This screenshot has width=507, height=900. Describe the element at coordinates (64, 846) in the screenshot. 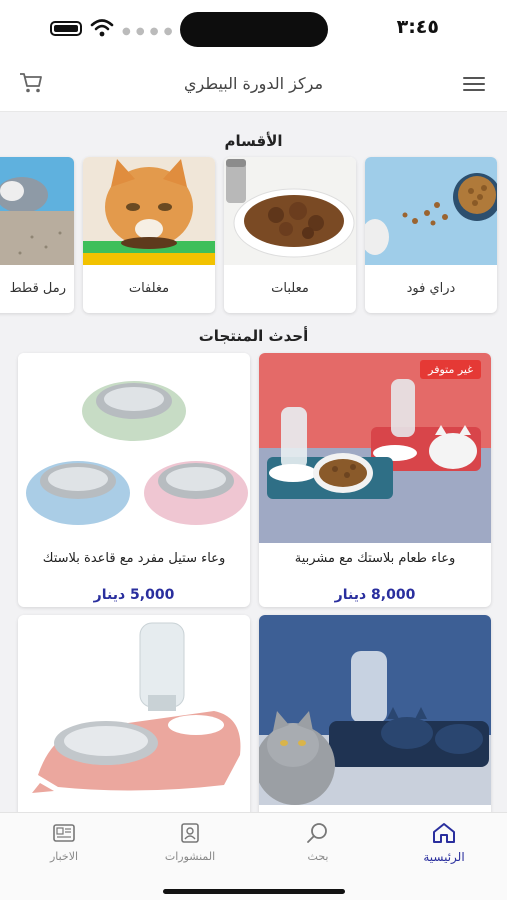

I see `tab-news: الاخبار` at that location.